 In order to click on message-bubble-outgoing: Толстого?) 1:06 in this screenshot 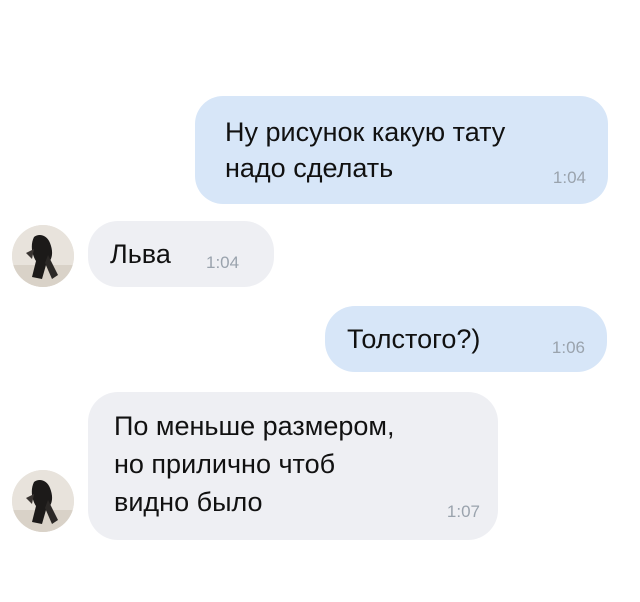, I will do `click(466, 339)`.